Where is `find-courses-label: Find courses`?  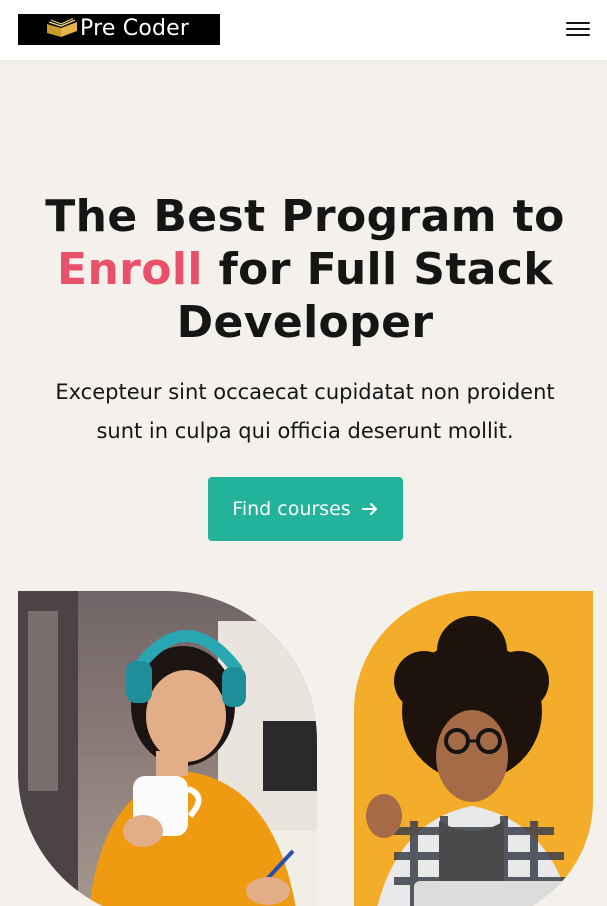 find-courses-label: Find courses is located at coordinates (291, 509).